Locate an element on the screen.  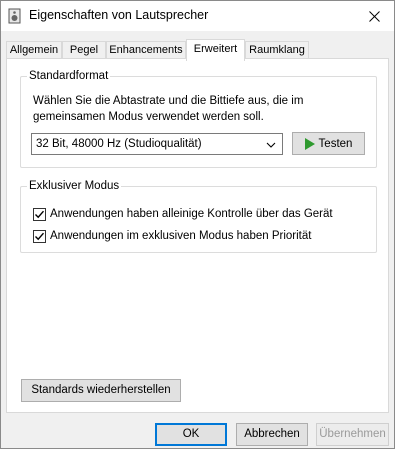
format-select-value: 32 Bit, 48000 Hz (Studioqualität) is located at coordinates (119, 144).